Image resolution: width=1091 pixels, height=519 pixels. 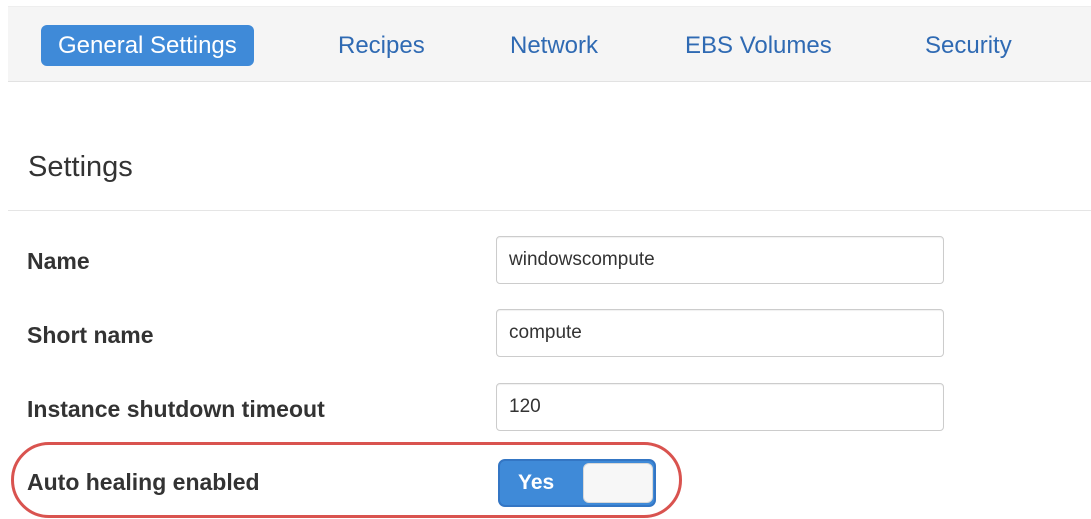 What do you see at coordinates (758, 45) in the screenshot?
I see `tab-ebs-volumes: EBS Volumes` at bounding box center [758, 45].